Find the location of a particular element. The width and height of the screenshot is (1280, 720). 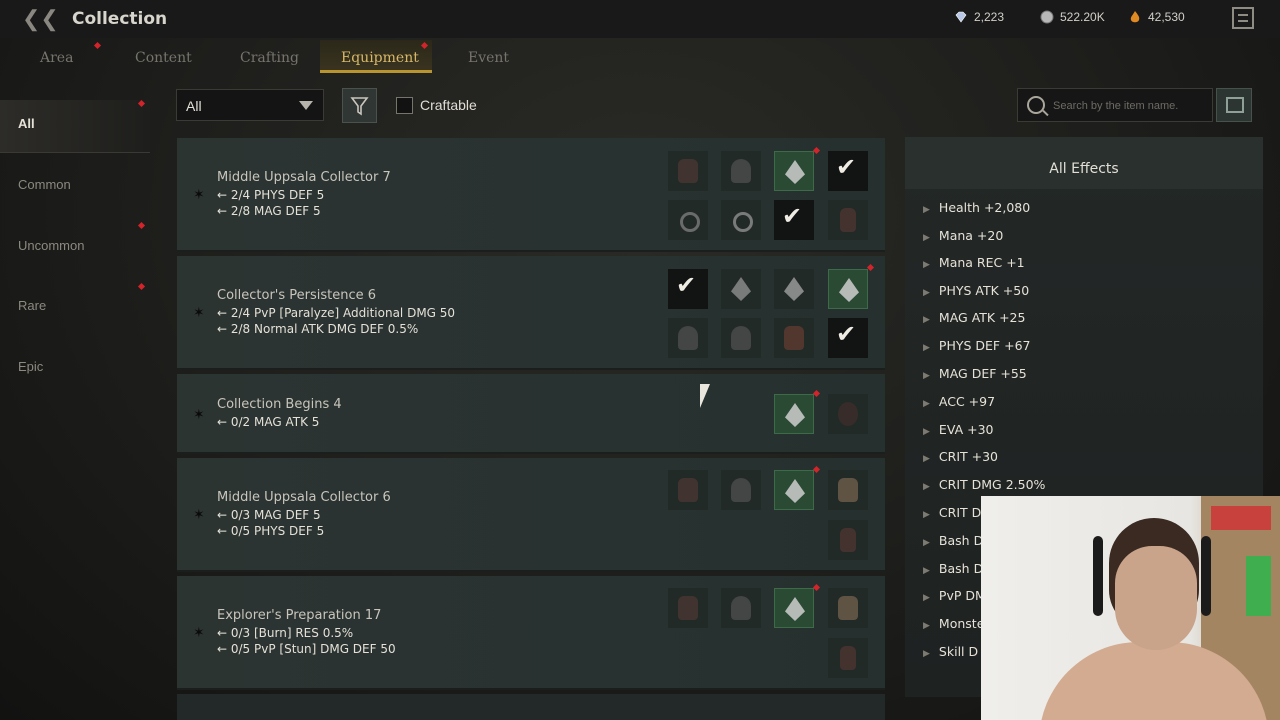

sidebar-item-all: All is located at coordinates (26, 123).